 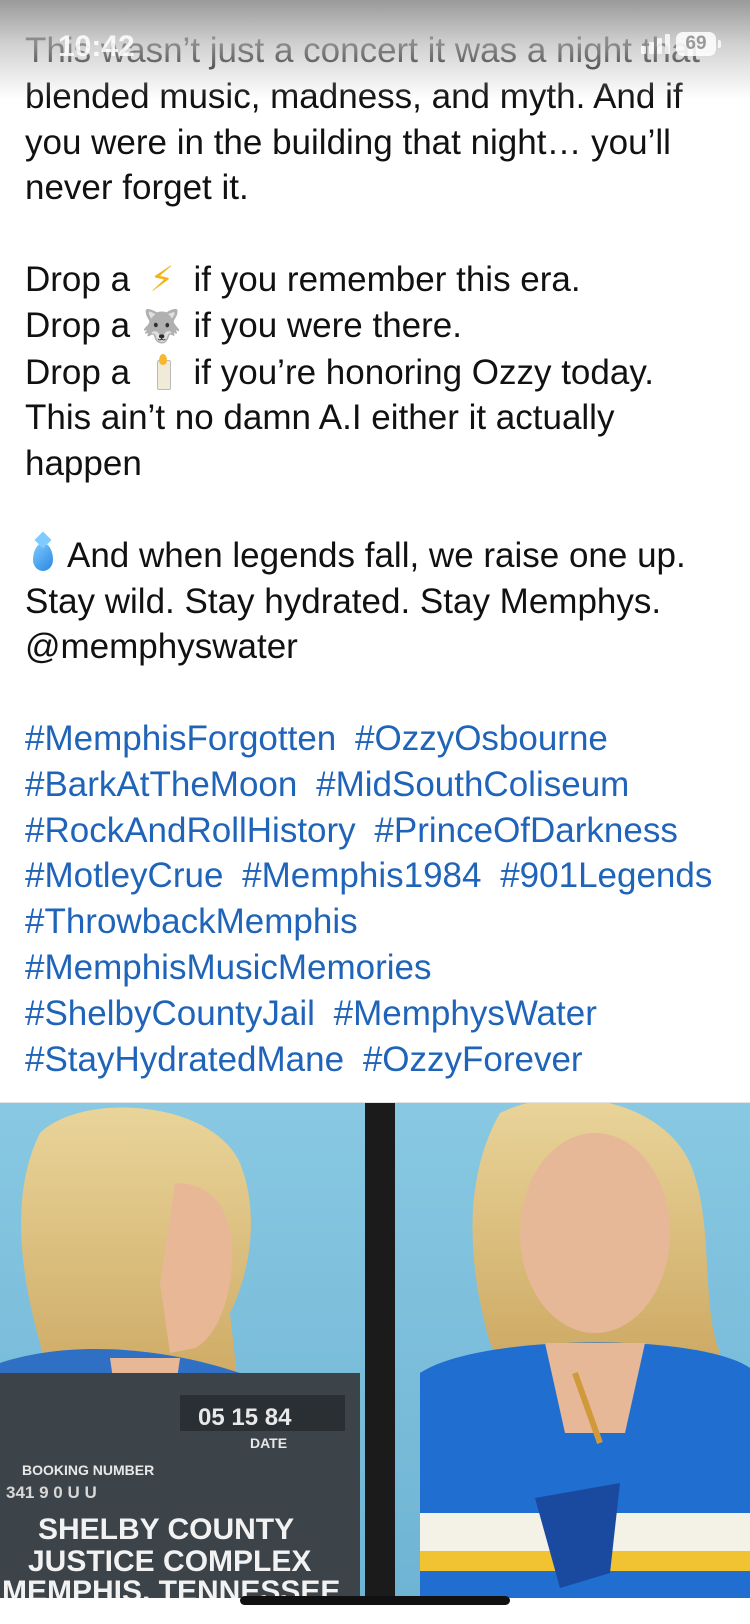 What do you see at coordinates (43, 556) in the screenshot?
I see `droplet-icon` at bounding box center [43, 556].